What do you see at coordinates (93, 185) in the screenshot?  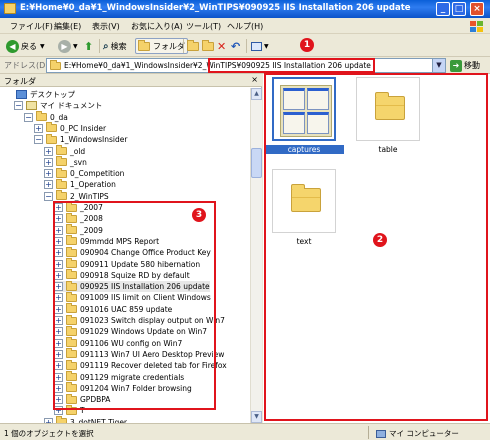 I see `tree-item-label: 1_Operation` at bounding box center [93, 185].